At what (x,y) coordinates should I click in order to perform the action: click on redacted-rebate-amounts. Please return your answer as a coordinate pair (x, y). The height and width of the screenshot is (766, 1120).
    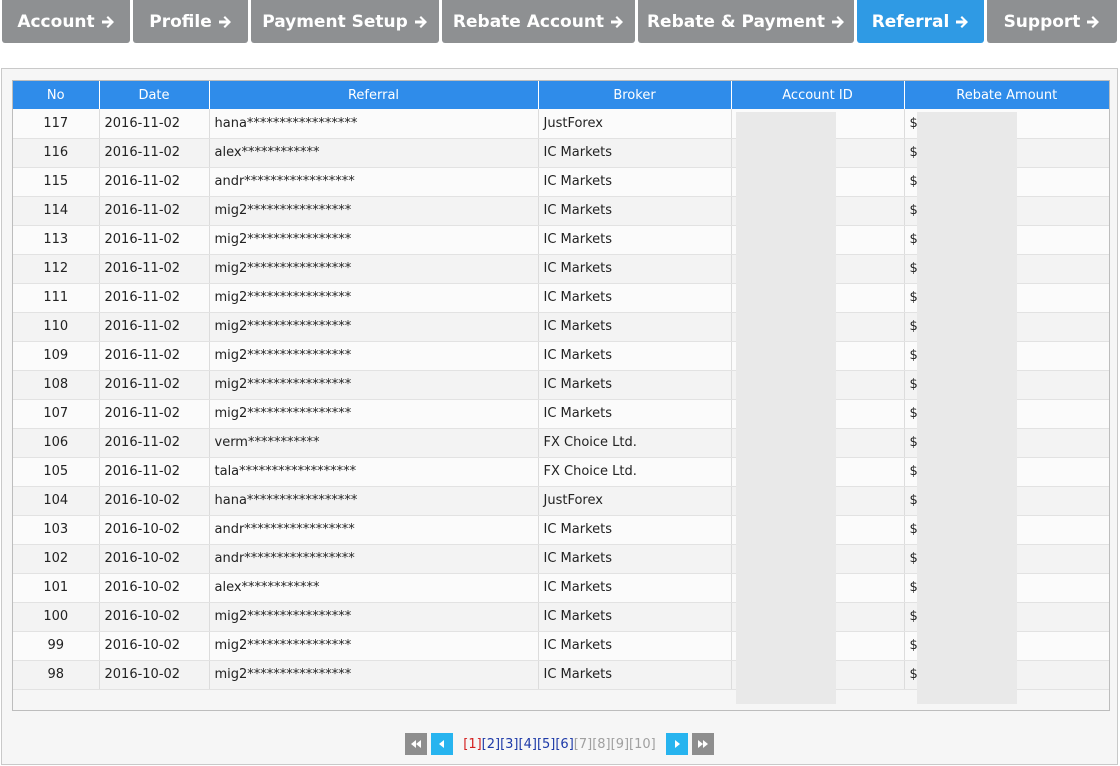
    Looking at the image, I should click on (967, 408).